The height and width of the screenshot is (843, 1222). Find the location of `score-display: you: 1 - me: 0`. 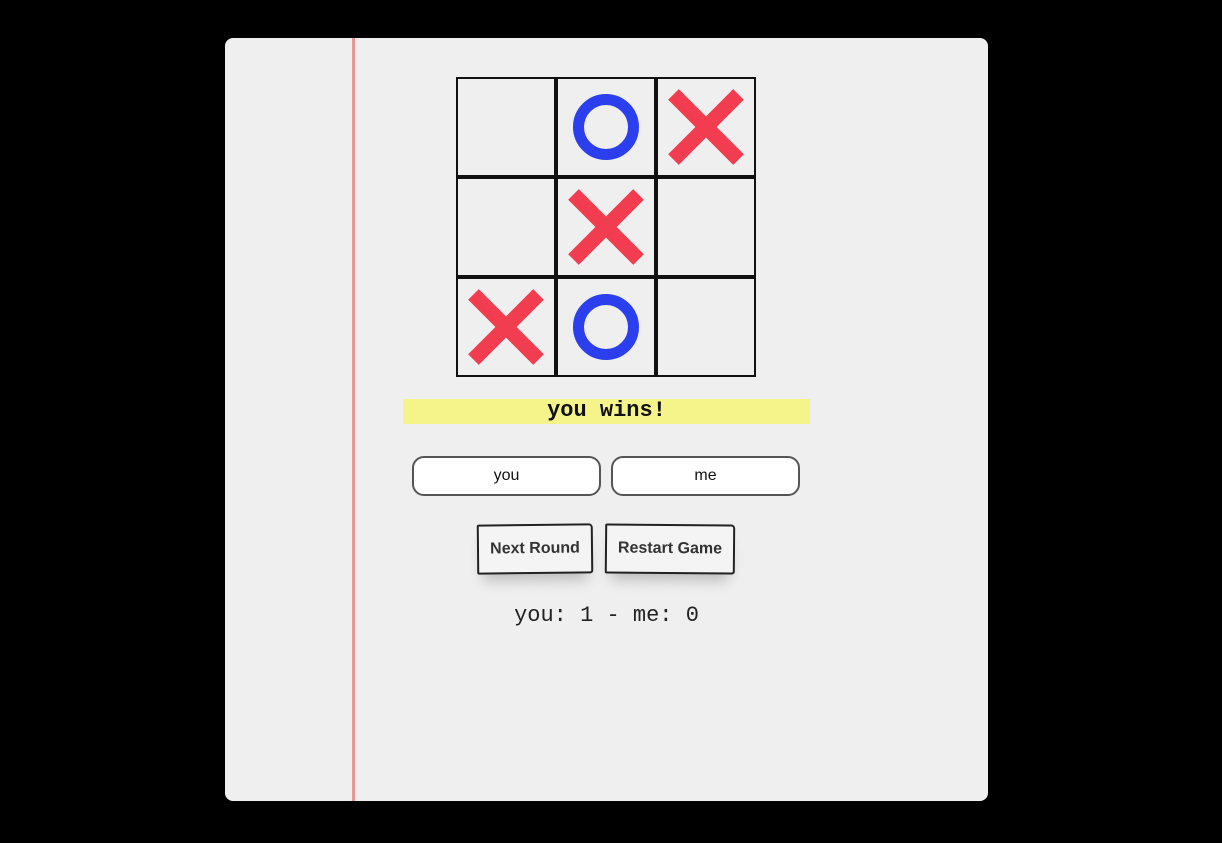

score-display: you: 1 - me: 0 is located at coordinates (606, 615).